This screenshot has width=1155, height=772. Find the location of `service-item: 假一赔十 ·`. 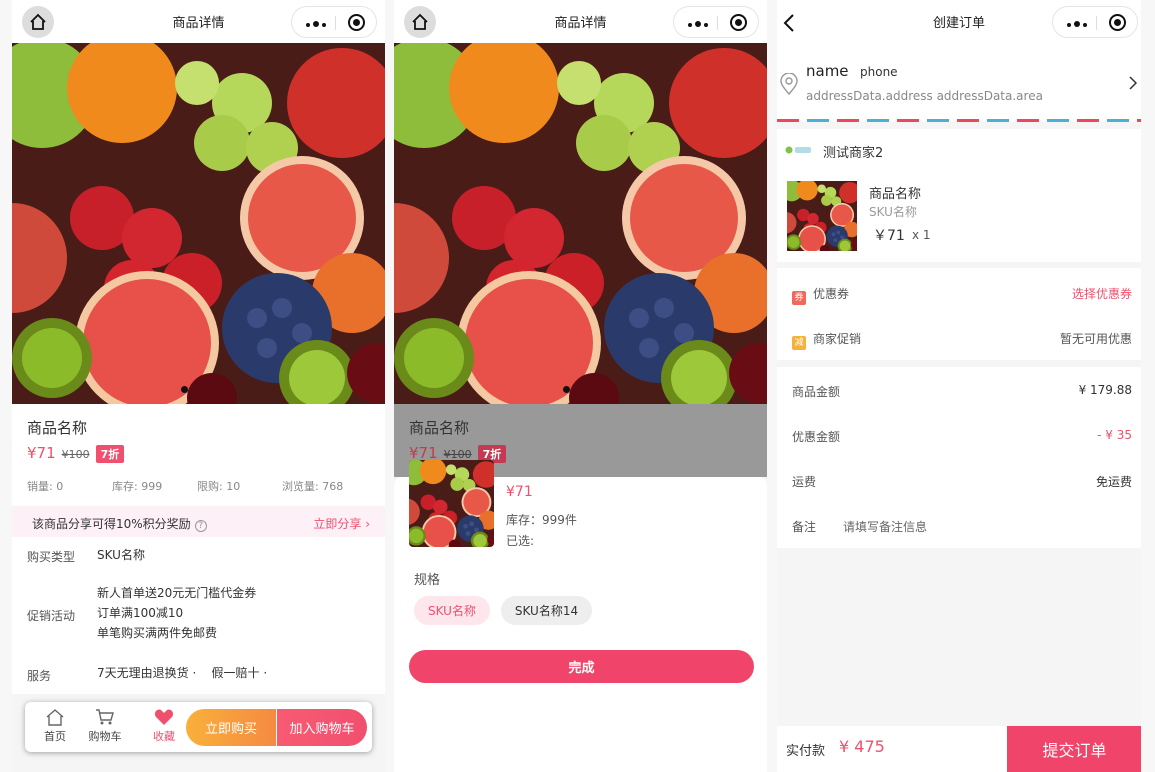

service-item: 假一赔十 · is located at coordinates (239, 673).